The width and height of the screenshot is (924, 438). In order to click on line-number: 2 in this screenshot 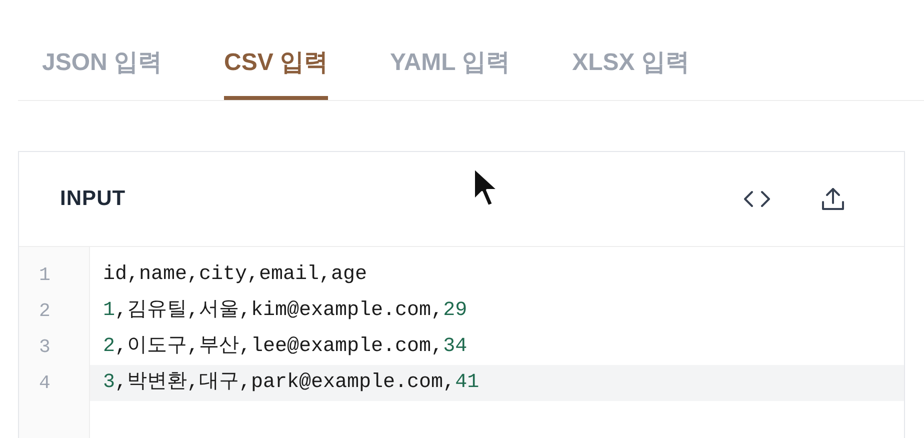, I will do `click(44, 311)`.